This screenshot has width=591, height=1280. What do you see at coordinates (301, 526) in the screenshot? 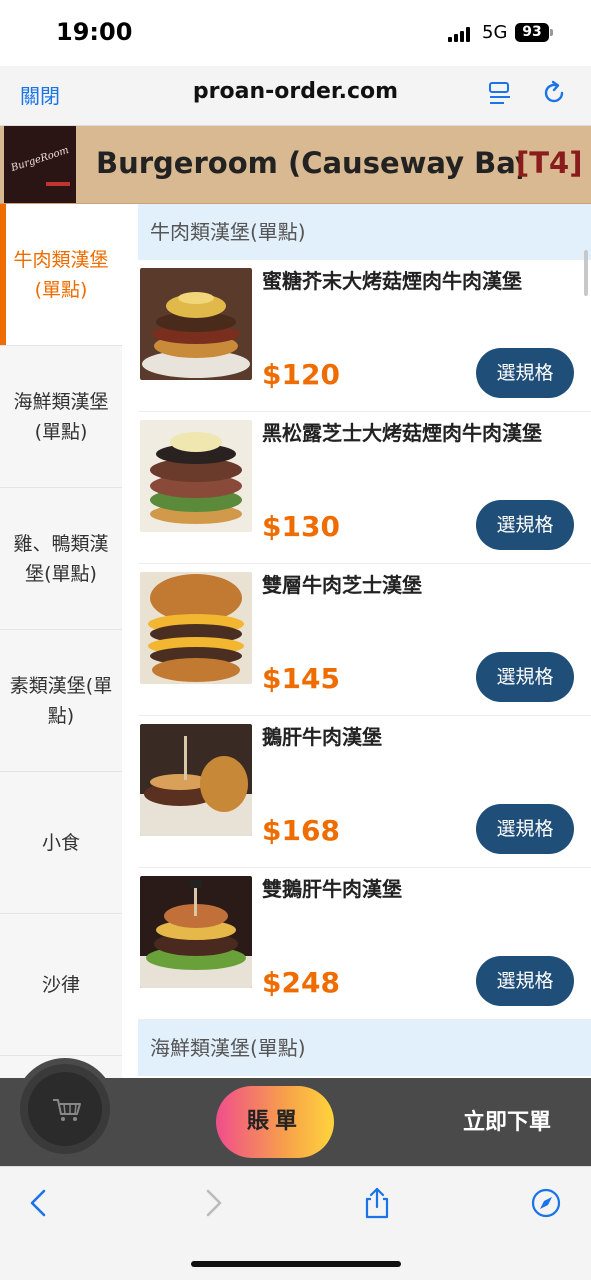
I see `product-price: $130` at bounding box center [301, 526].